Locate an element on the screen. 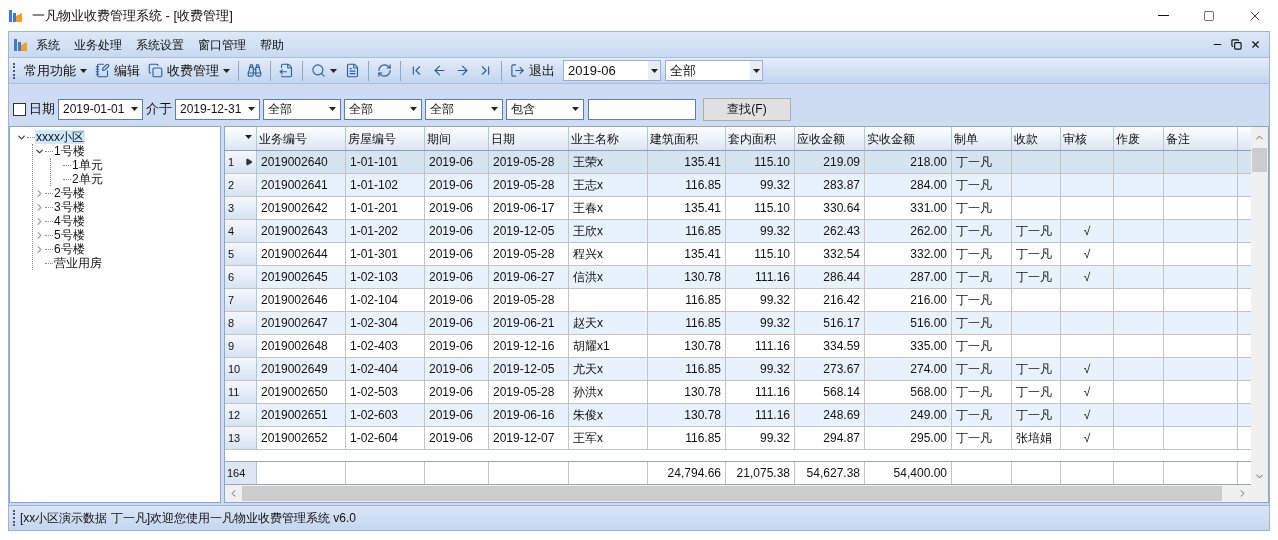  menu-item: 业务处理 is located at coordinates (98, 44).